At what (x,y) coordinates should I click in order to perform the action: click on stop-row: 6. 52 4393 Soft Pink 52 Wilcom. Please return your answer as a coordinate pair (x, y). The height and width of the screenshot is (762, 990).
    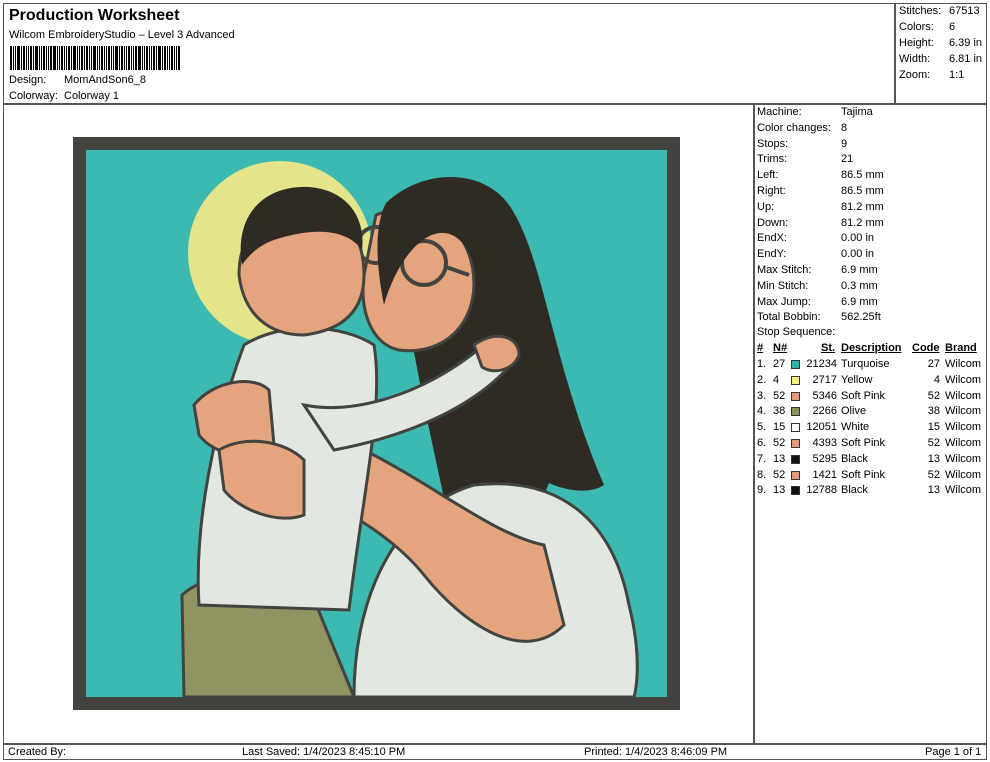
    Looking at the image, I should click on (872, 445).